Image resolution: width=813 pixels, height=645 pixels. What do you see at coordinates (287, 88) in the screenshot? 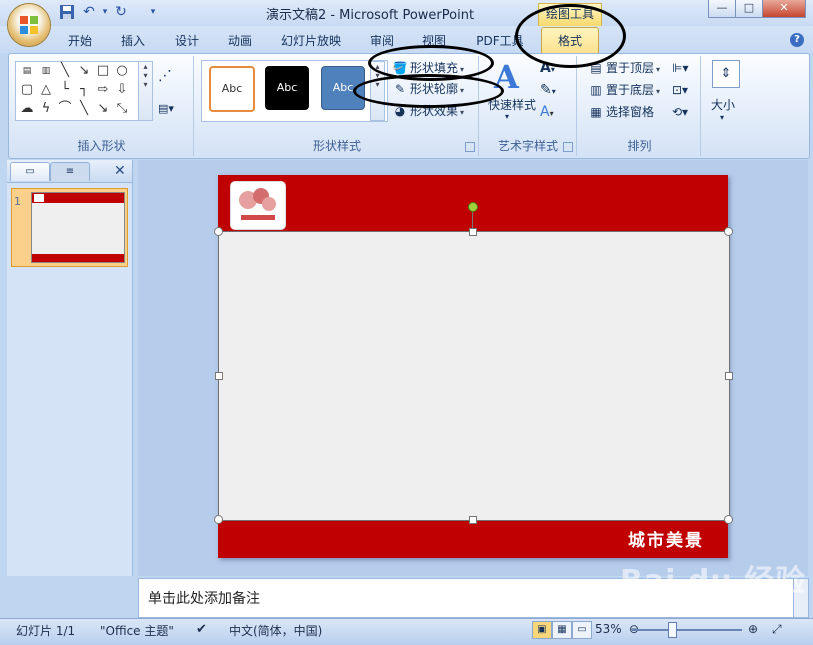
I see `style-thumb-black: Abc` at bounding box center [287, 88].